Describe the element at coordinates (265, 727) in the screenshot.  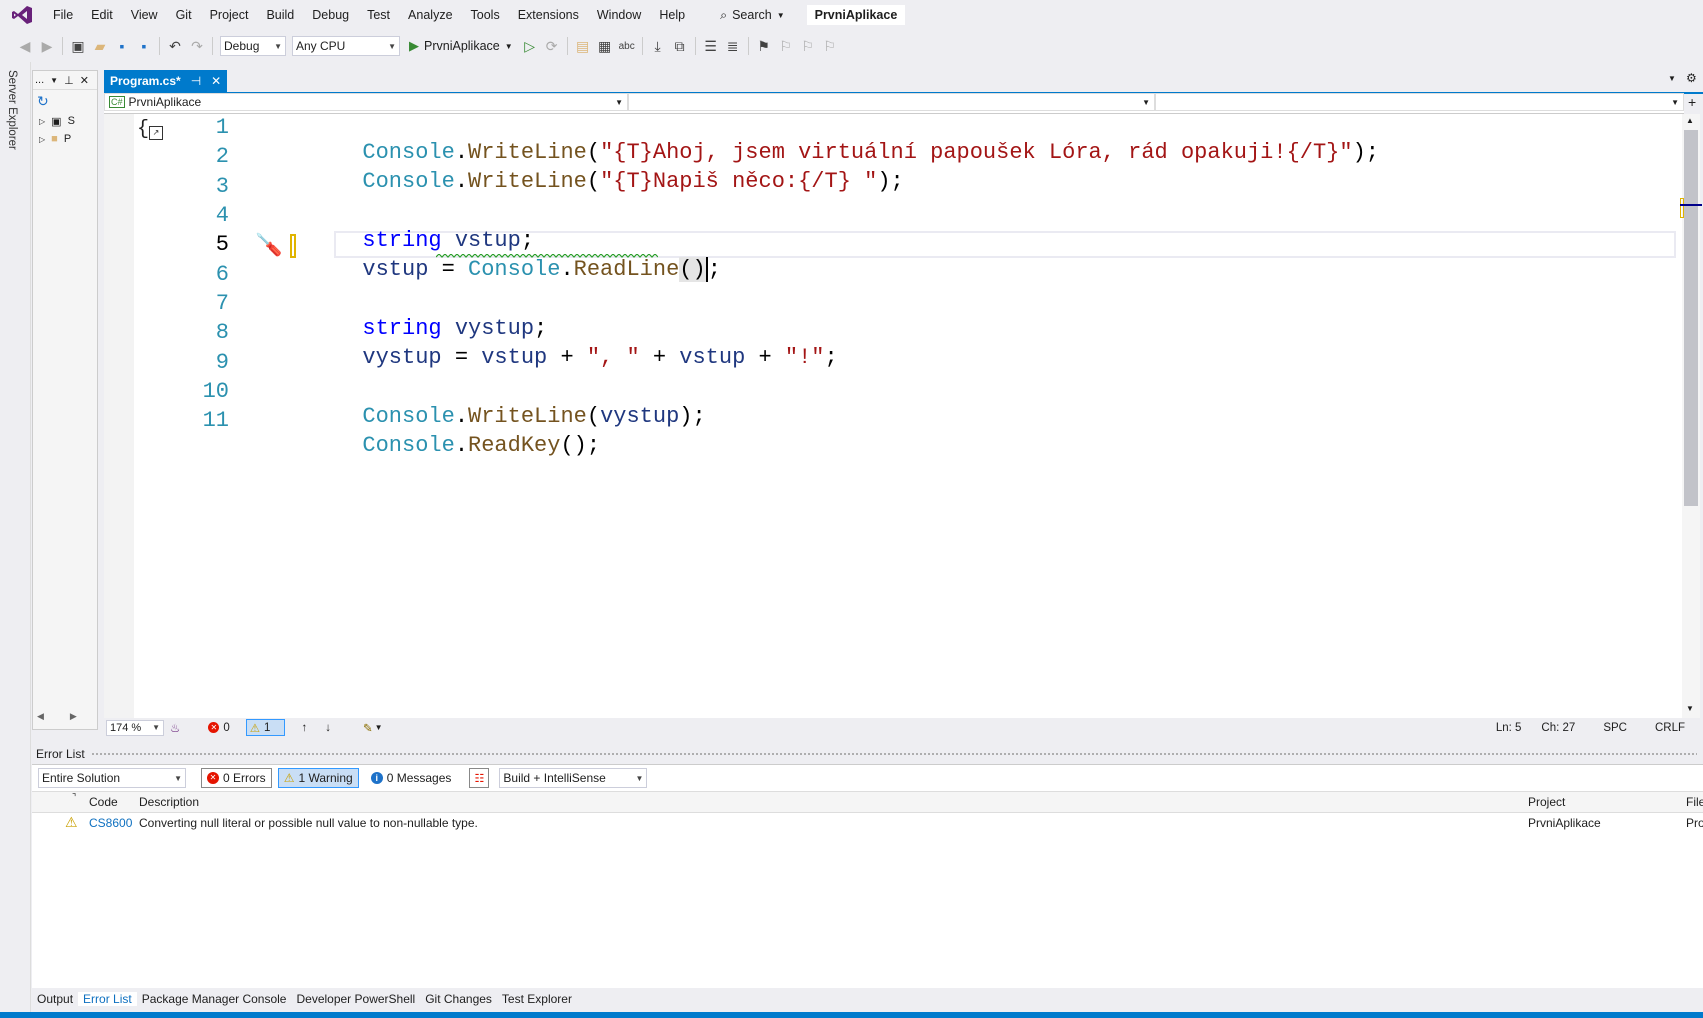
I see `warning-count-indicator: ⚠ 1` at that location.